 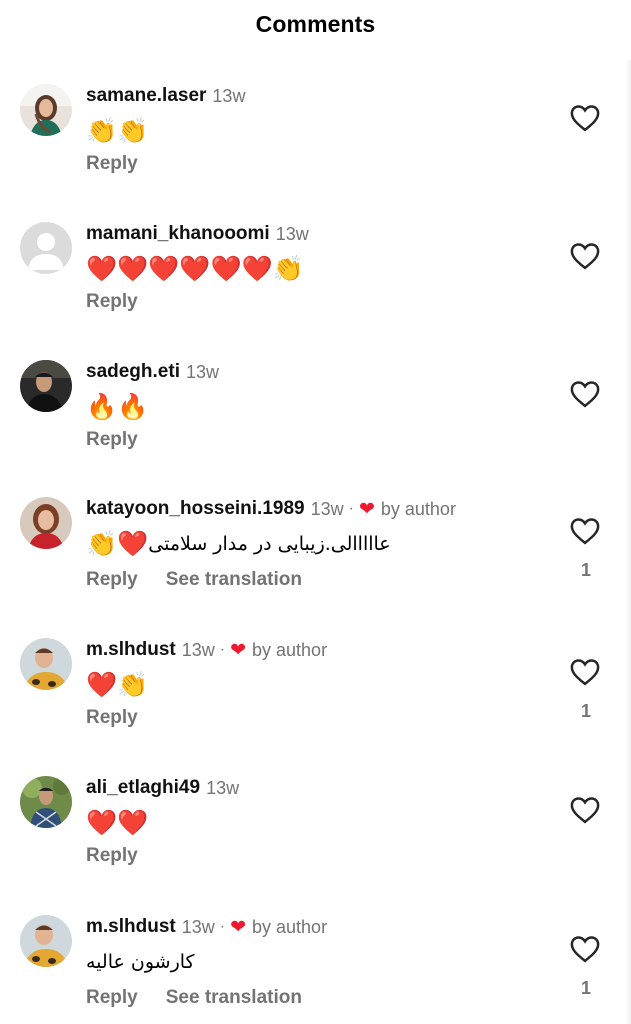 What do you see at coordinates (628, 542) in the screenshot?
I see `scroll-edge` at bounding box center [628, 542].